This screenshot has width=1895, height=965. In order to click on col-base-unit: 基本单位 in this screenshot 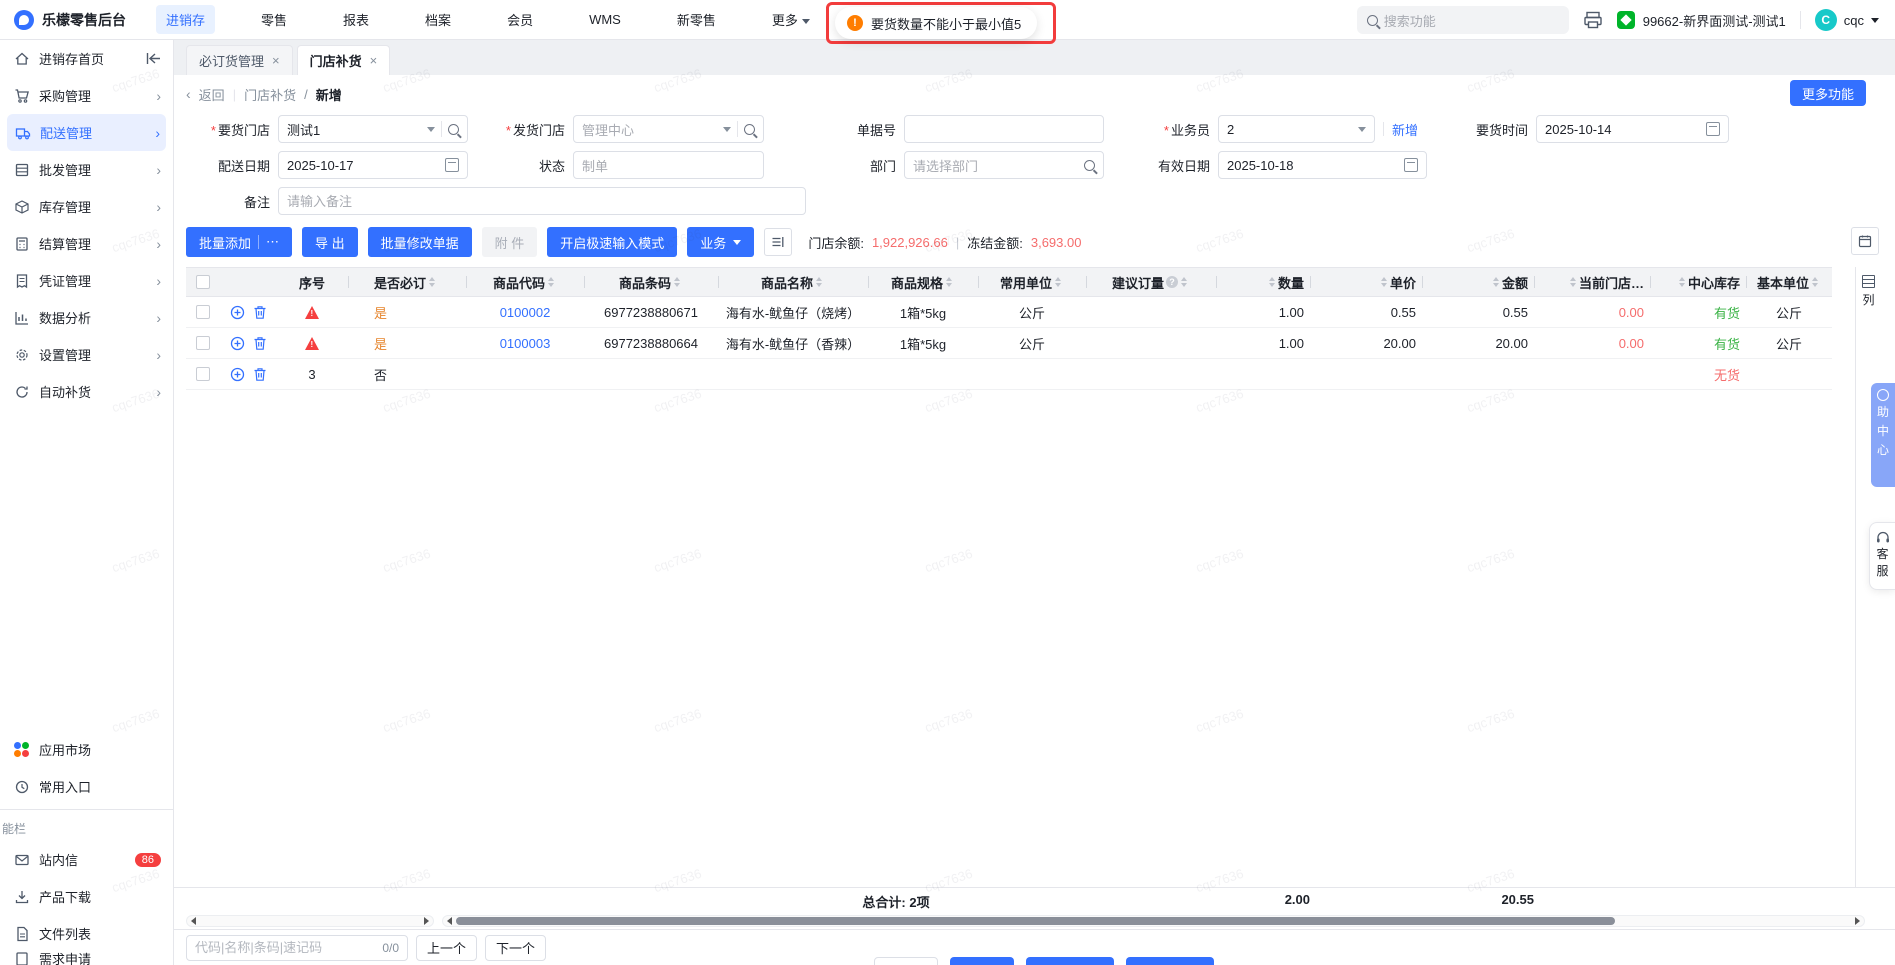, I will do `click(1789, 282)`.